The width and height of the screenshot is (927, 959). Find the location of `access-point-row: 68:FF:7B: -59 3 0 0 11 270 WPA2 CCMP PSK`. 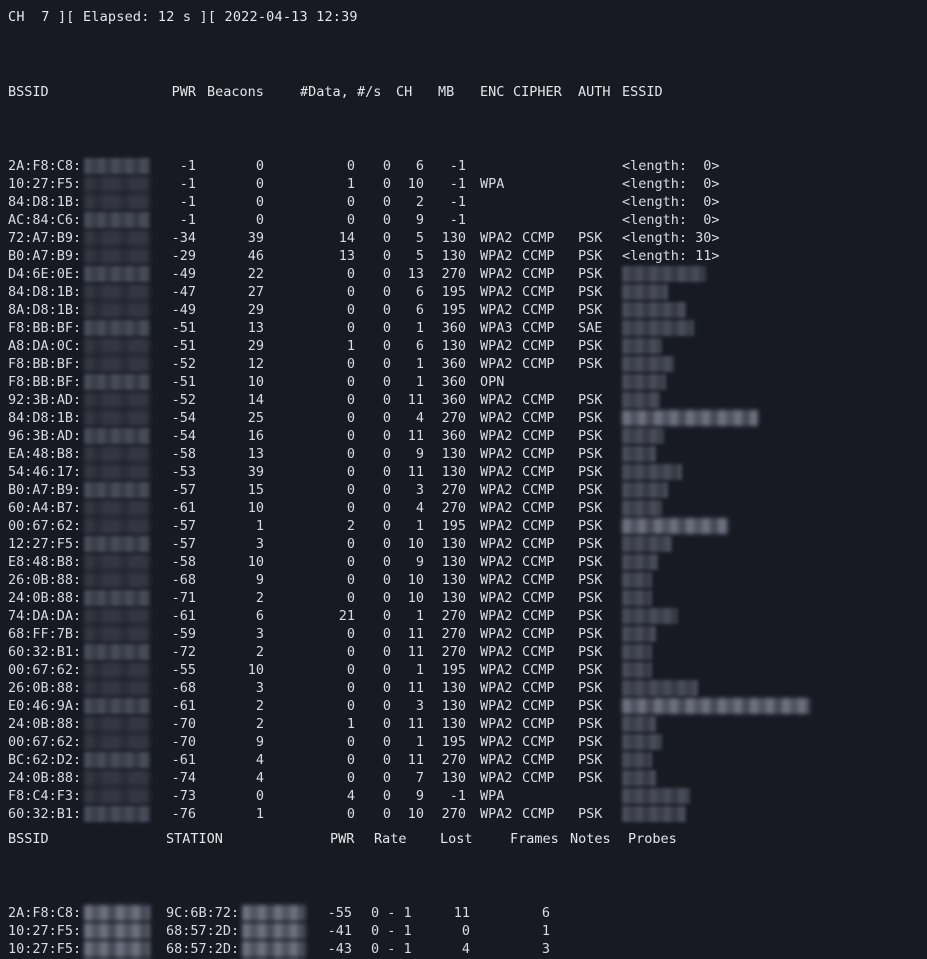

access-point-row: 68:FF:7B: -59 3 0 0 11 270 WPA2 CCMP PSK is located at coordinates (463, 634).